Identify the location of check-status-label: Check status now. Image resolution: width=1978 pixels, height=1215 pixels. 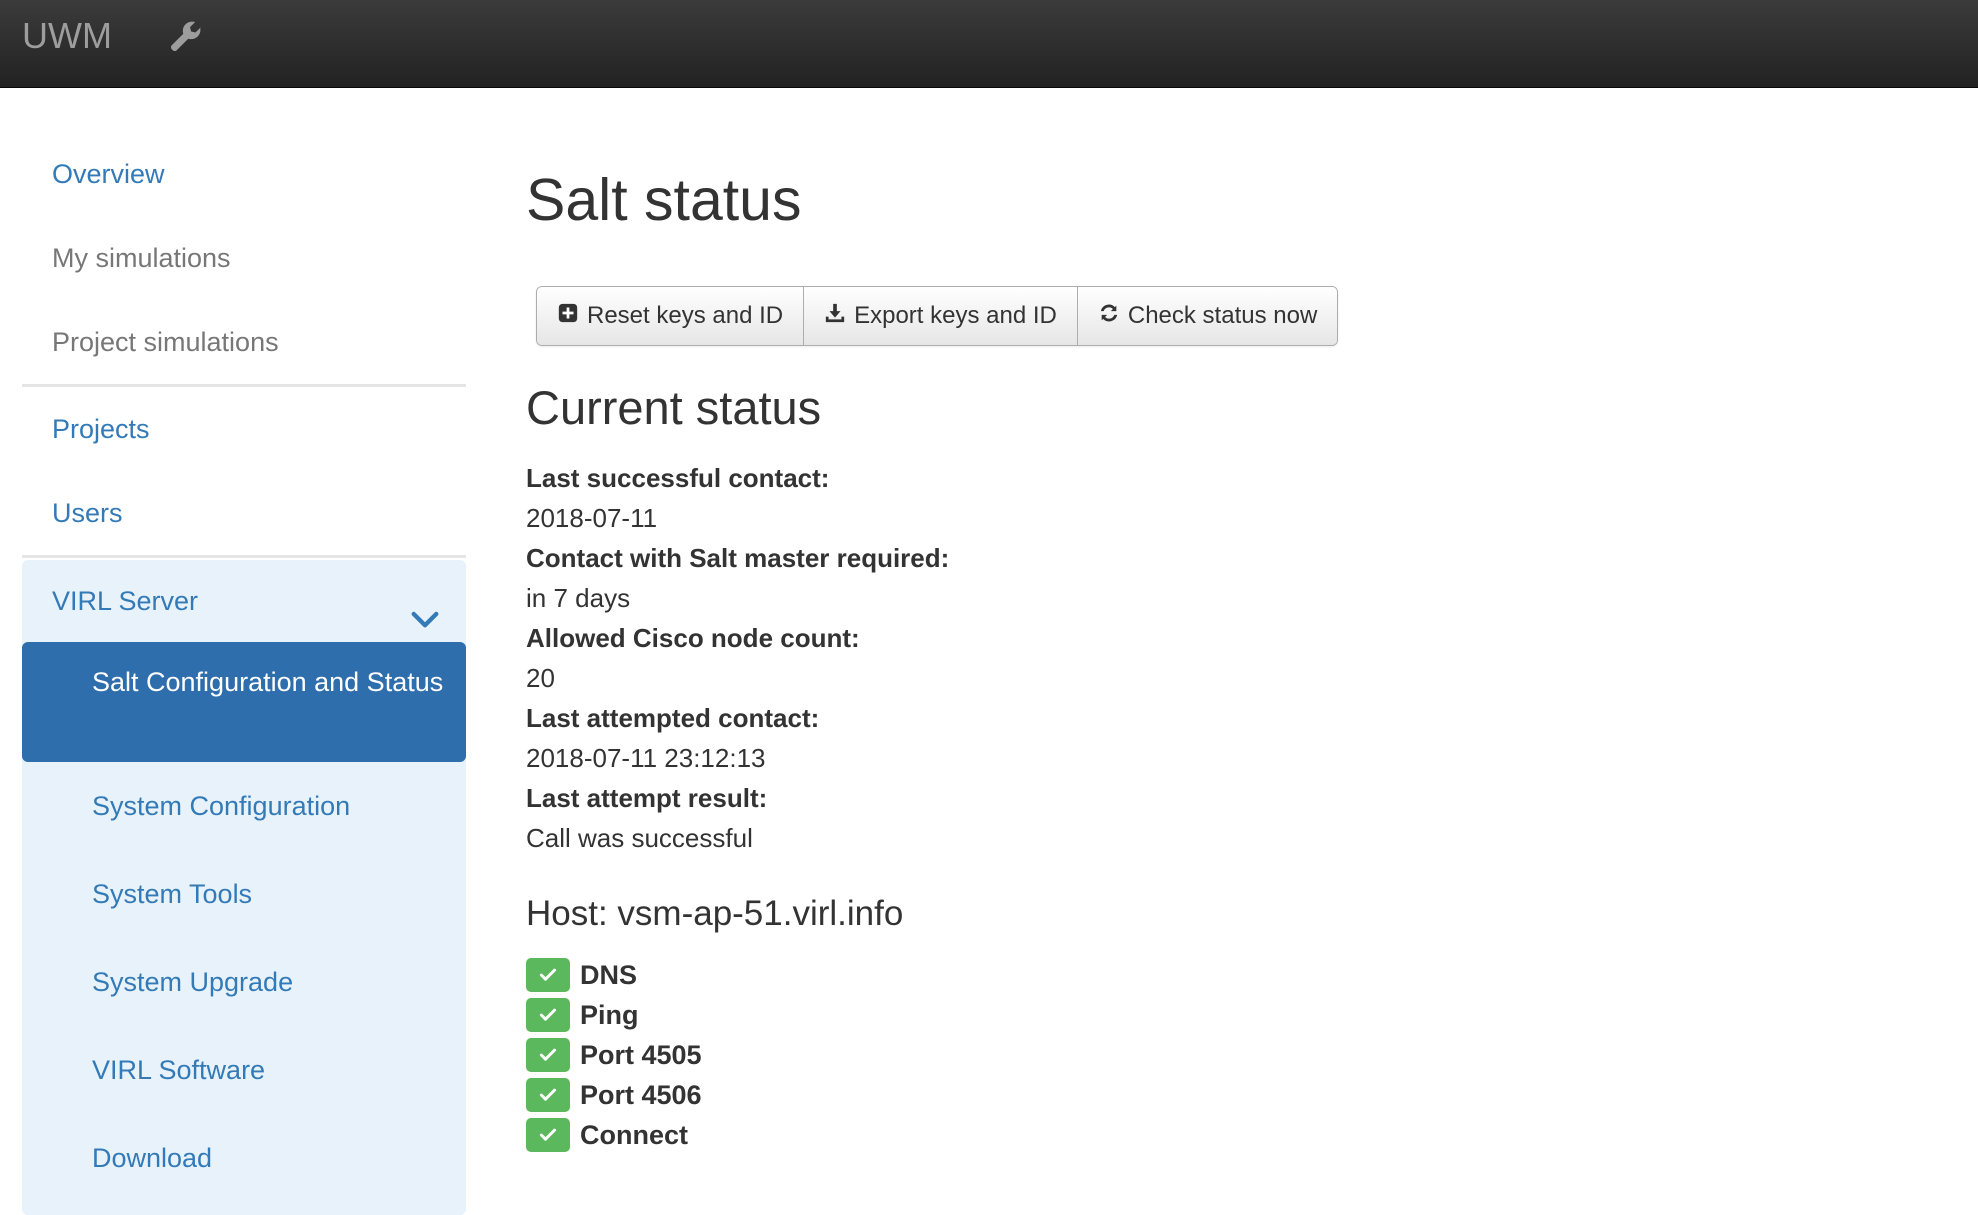
(1222, 315).